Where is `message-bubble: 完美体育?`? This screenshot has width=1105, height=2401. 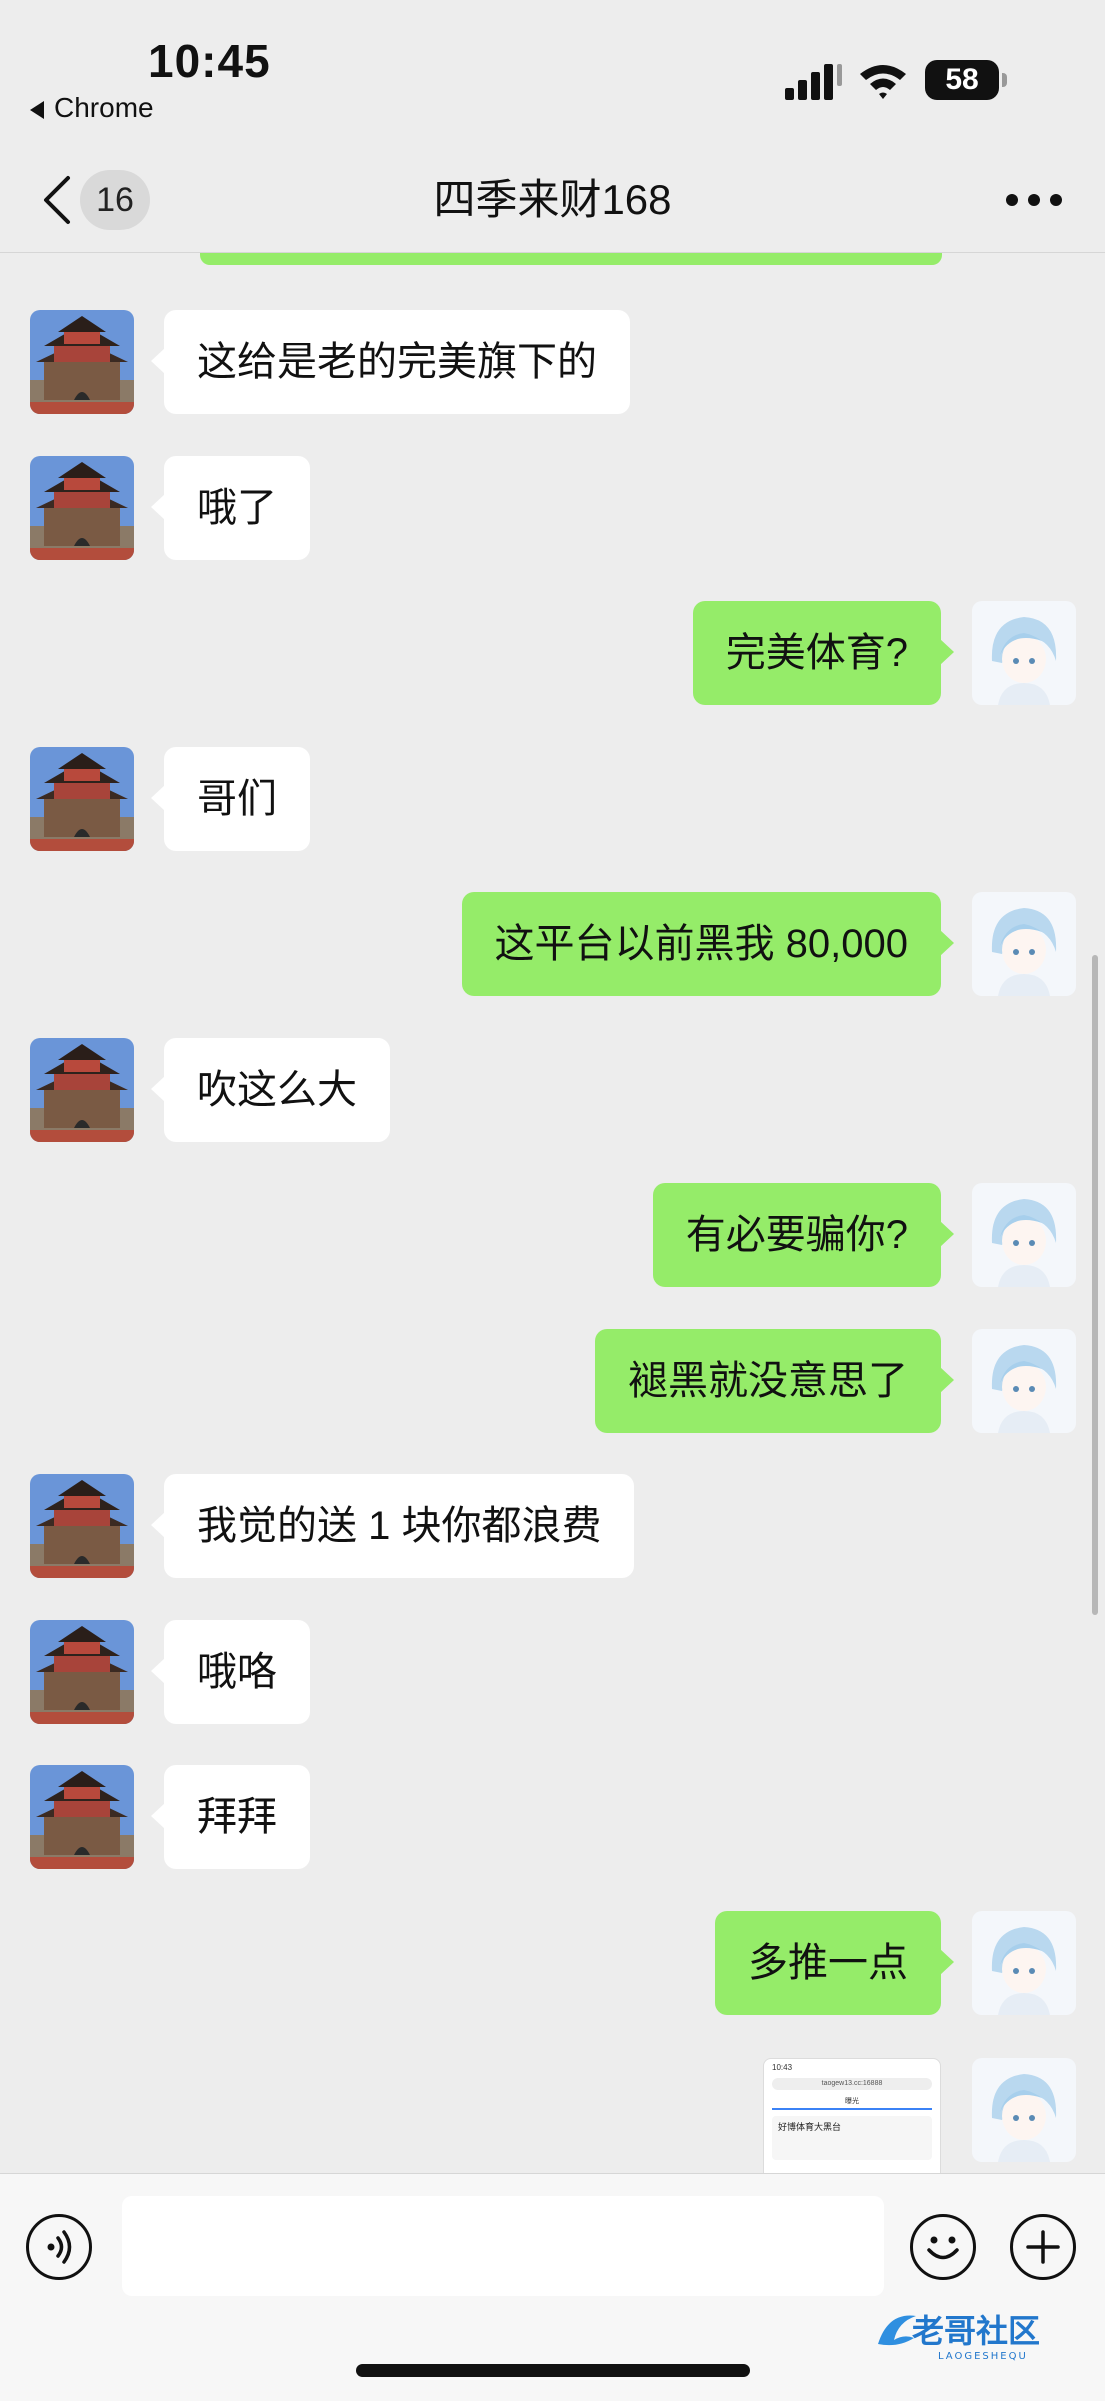 message-bubble: 完美体育? is located at coordinates (823, 653).